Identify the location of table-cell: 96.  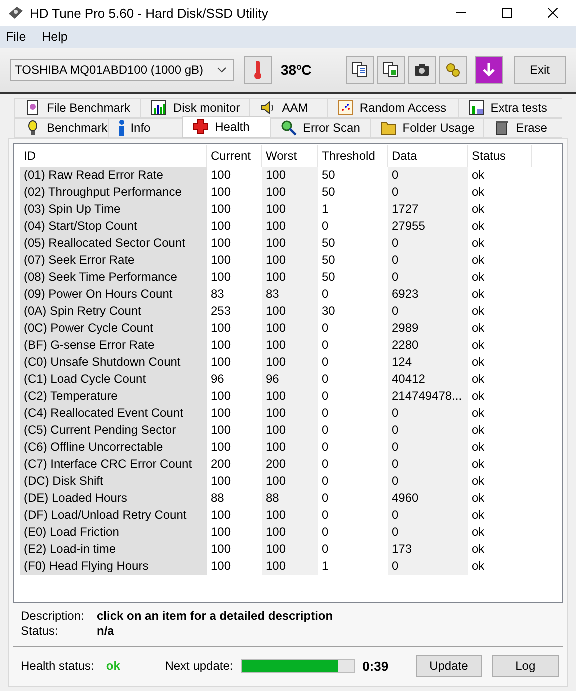
(290, 379).